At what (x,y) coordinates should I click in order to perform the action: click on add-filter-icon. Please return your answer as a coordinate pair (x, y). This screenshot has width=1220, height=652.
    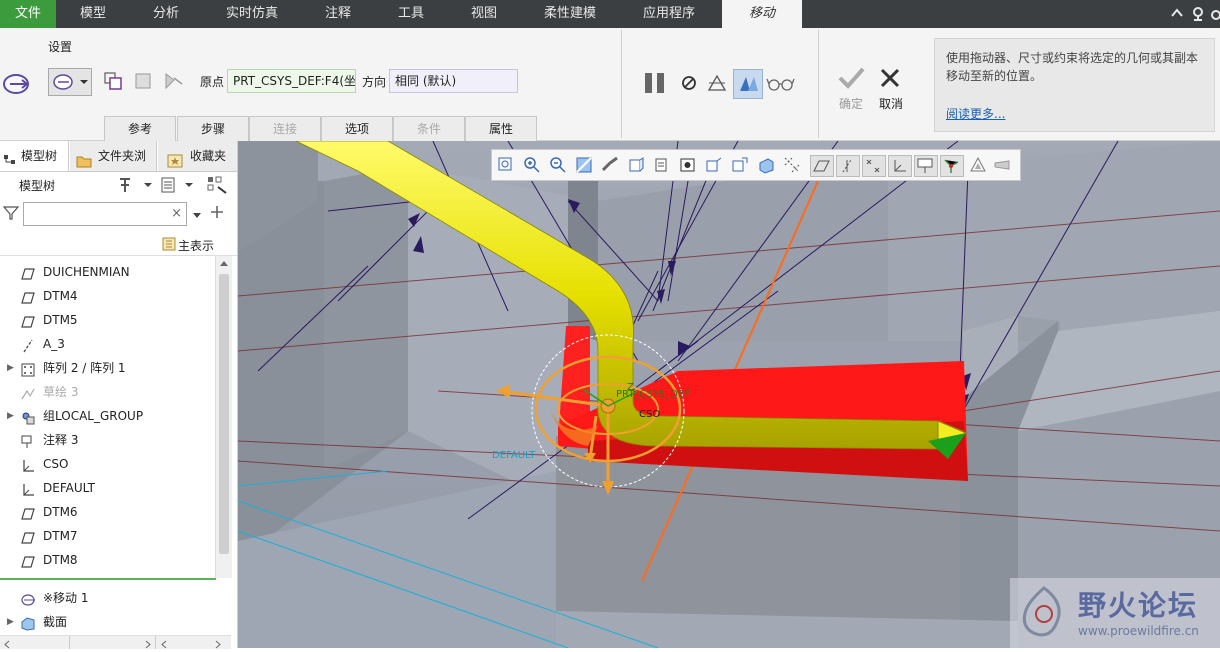
    Looking at the image, I should click on (217, 212).